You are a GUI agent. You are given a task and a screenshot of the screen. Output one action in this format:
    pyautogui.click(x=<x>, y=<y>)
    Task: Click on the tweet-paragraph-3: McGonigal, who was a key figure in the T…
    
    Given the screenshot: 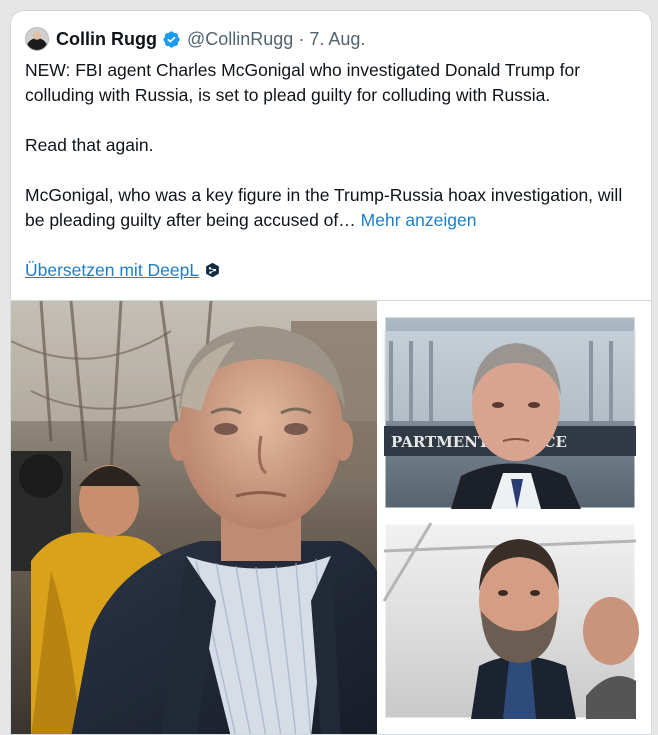 What is the action you would take?
    pyautogui.click(x=330, y=208)
    